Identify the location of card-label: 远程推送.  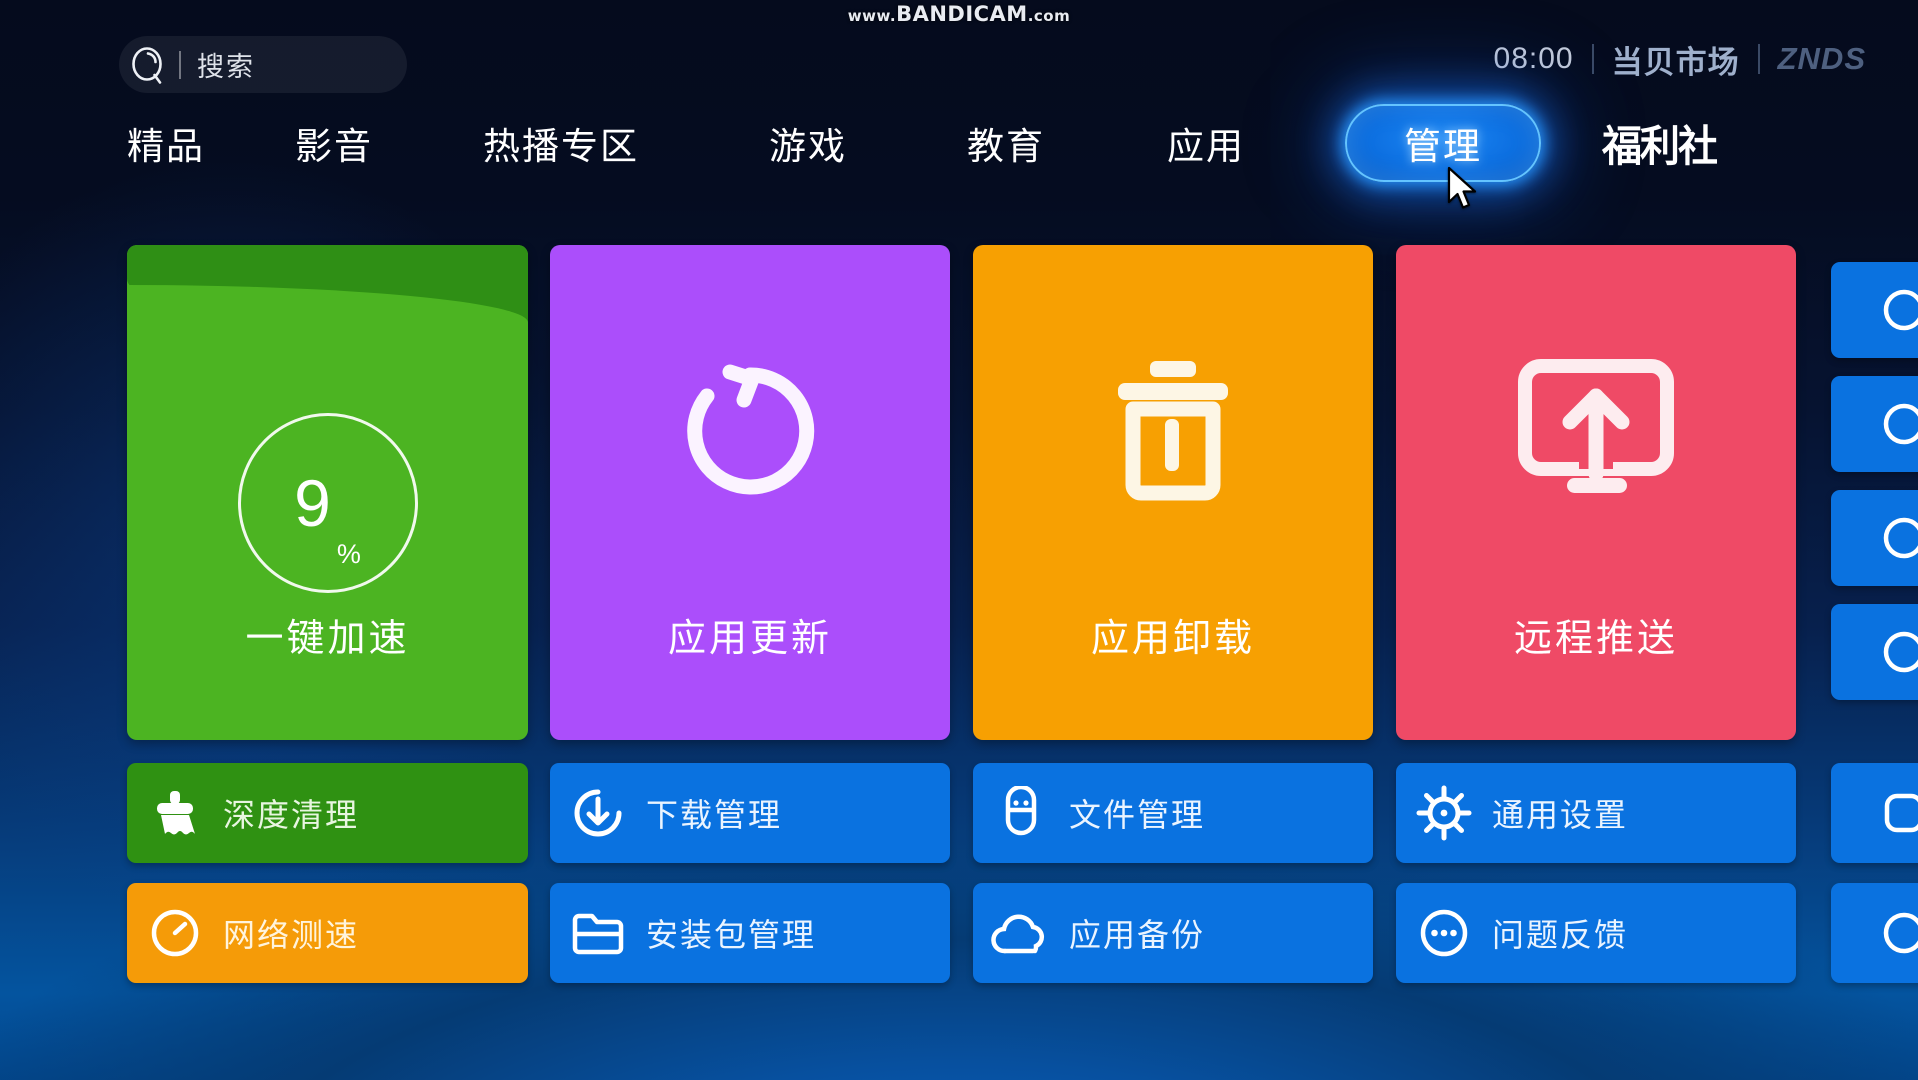
(1595, 639).